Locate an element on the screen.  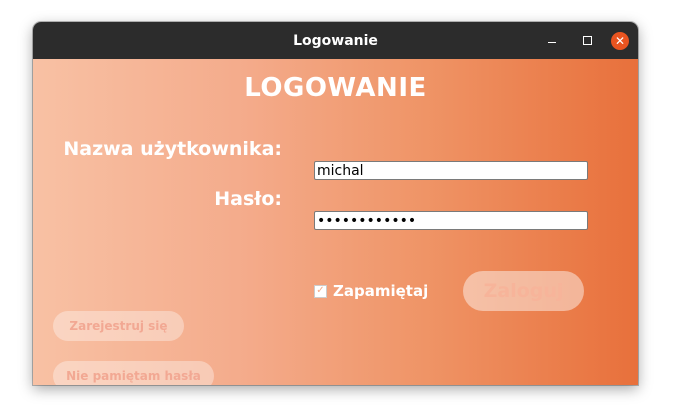
close-icon: ✕ is located at coordinates (620, 40).